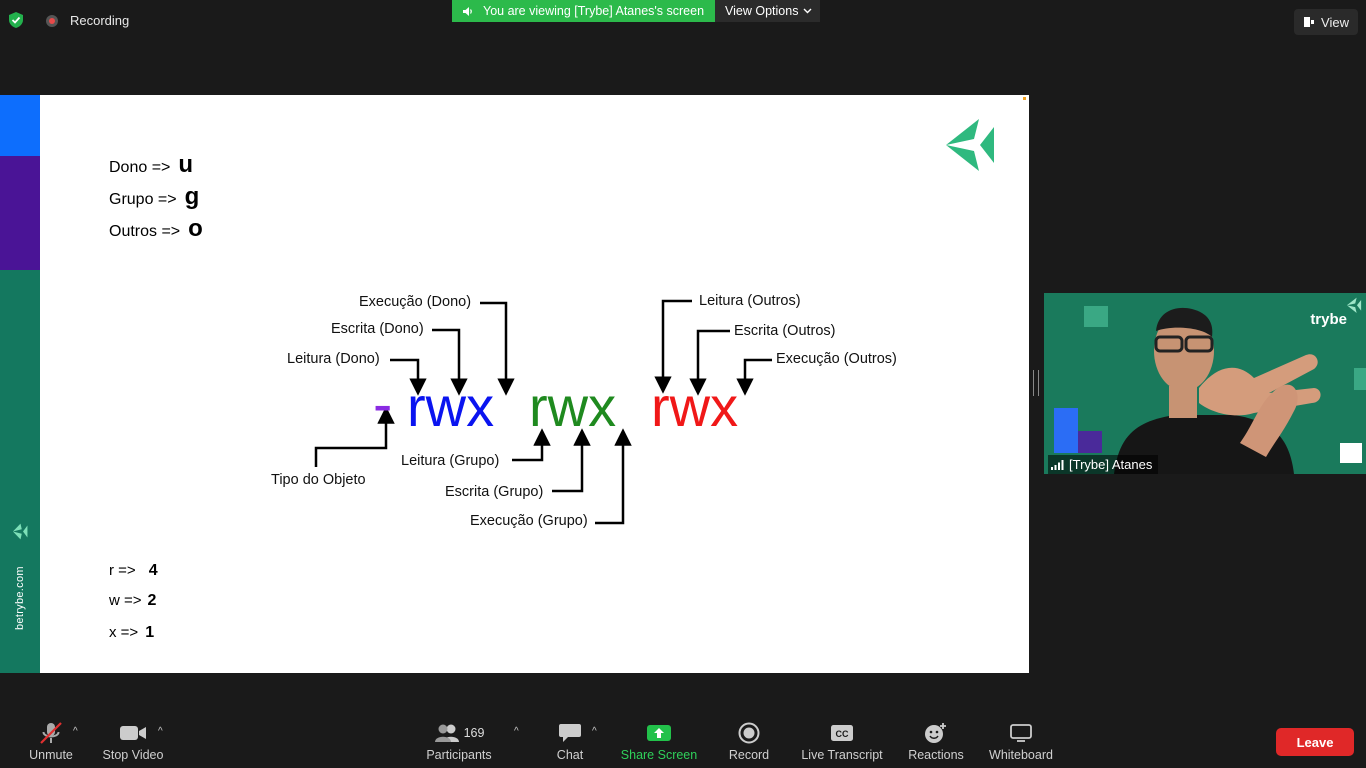 The height and width of the screenshot is (768, 1366). What do you see at coordinates (659, 733) in the screenshot?
I see `share-screen-icon` at bounding box center [659, 733].